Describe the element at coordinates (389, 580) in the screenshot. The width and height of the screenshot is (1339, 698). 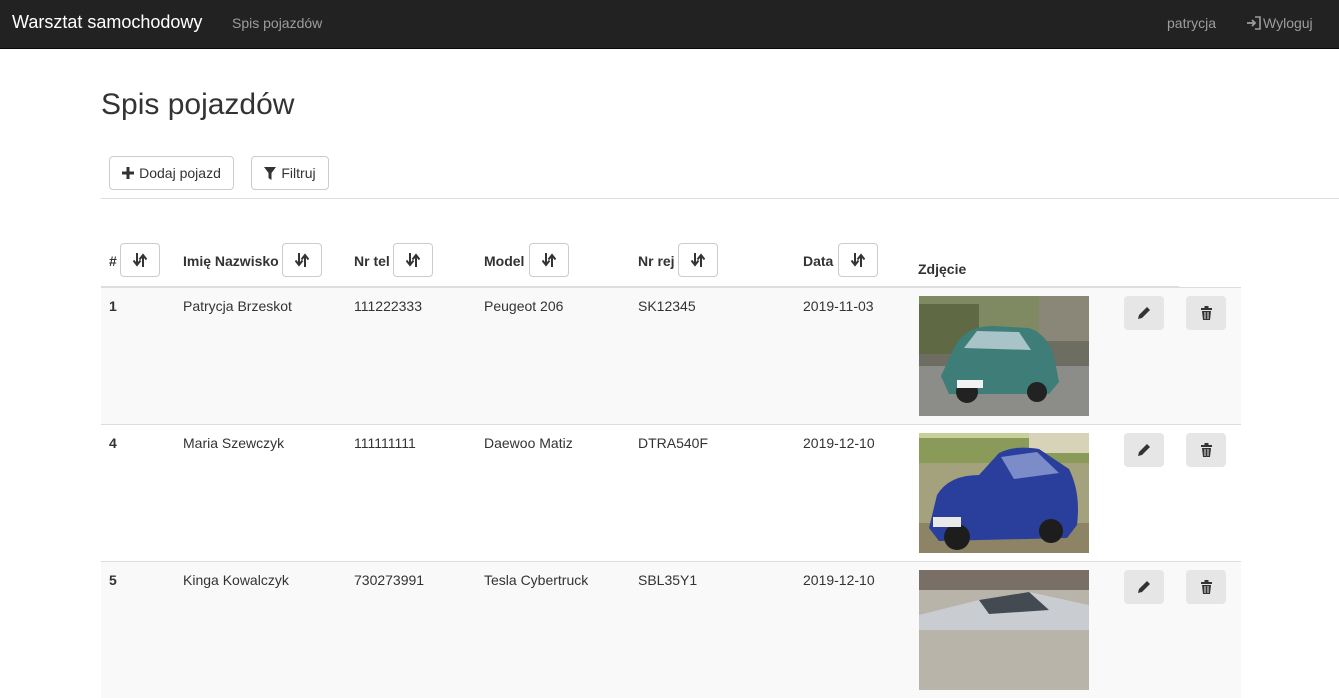
I see `cell-phone: 730273991` at that location.